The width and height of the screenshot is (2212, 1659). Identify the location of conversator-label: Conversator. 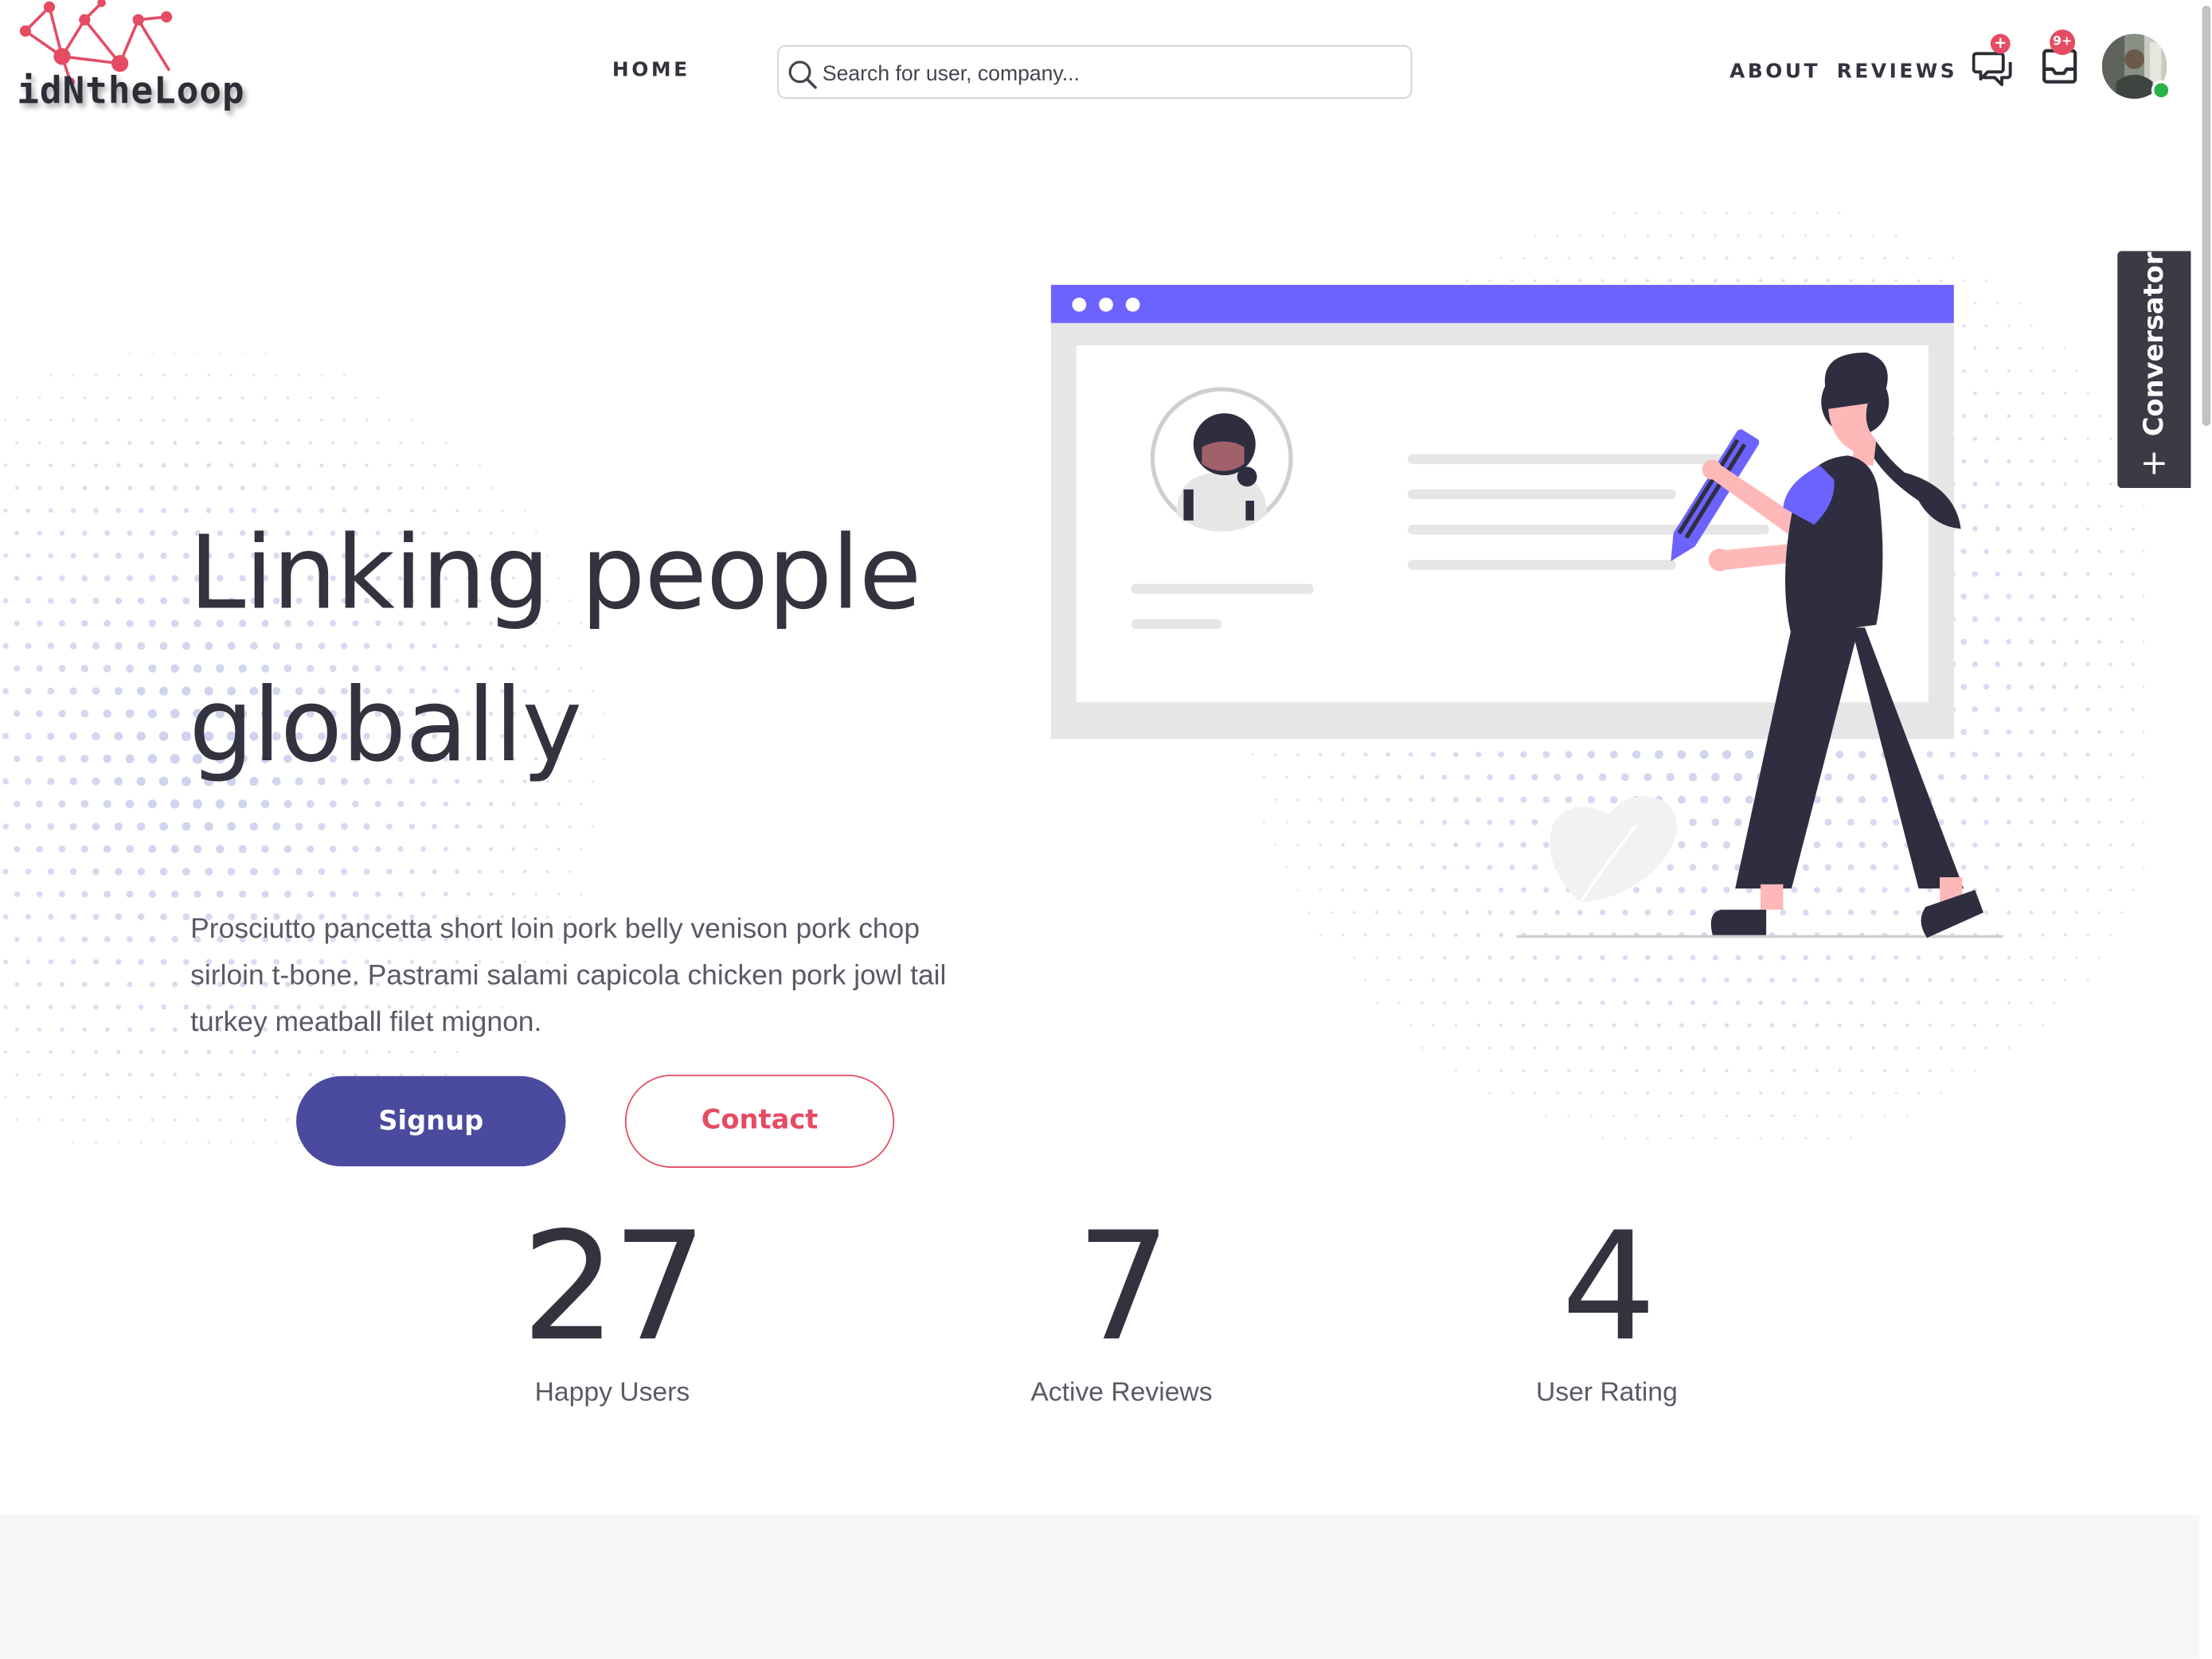
(2154, 344).